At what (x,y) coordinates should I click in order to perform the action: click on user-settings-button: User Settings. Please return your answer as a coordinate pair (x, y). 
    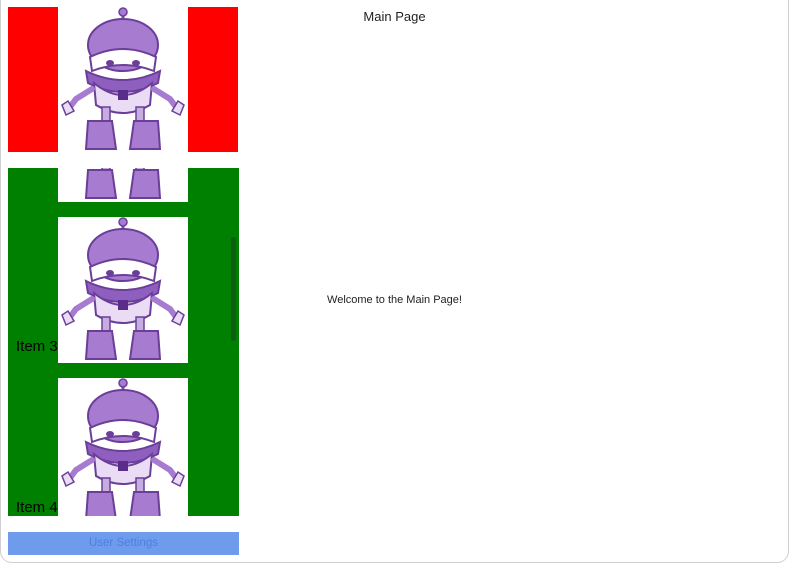
    Looking at the image, I should click on (123, 543).